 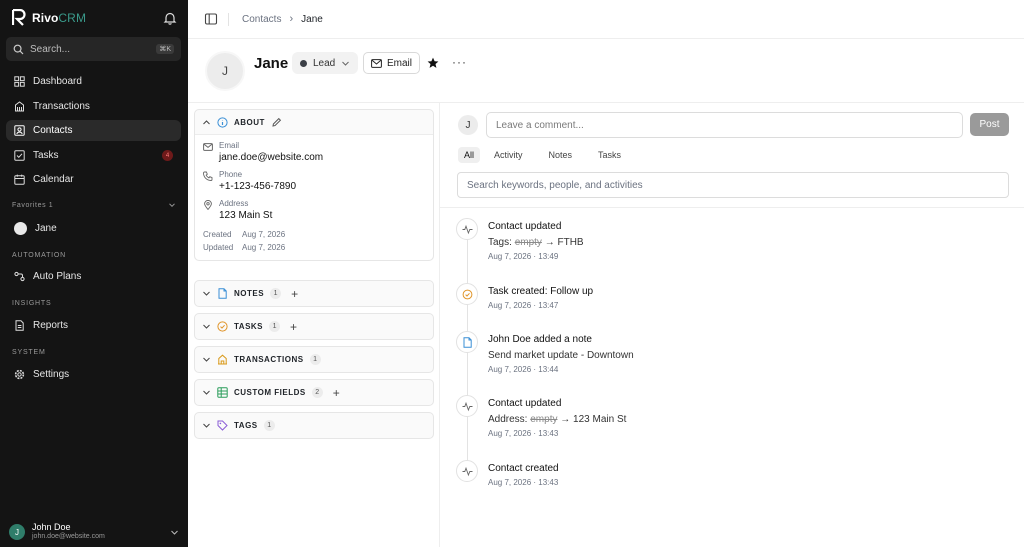 I want to click on brand: RivoCRM, so click(x=49, y=17).